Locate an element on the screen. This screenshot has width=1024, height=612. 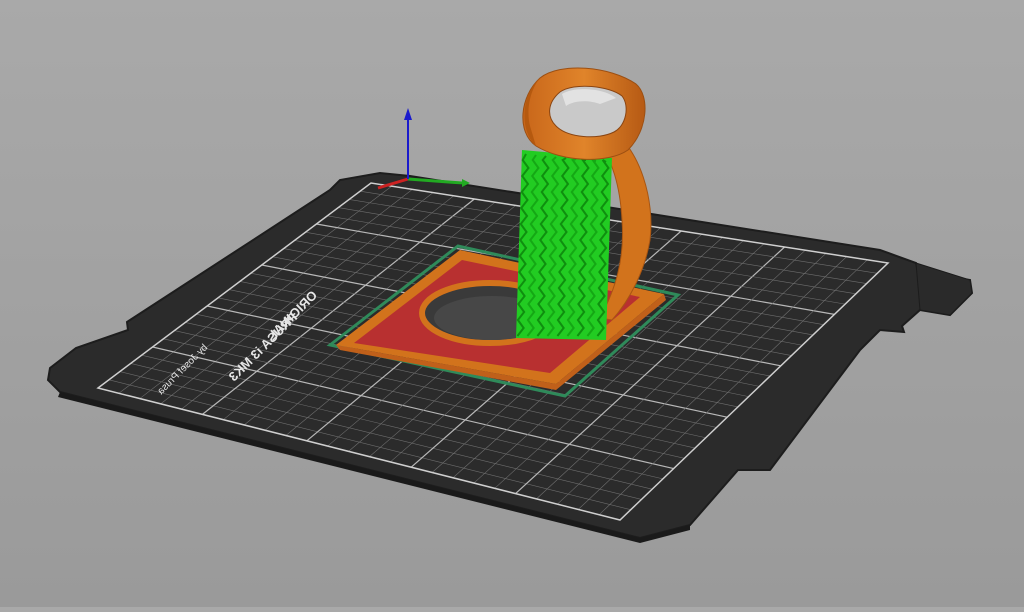
axis-z-arrow is located at coordinates (408, 114).